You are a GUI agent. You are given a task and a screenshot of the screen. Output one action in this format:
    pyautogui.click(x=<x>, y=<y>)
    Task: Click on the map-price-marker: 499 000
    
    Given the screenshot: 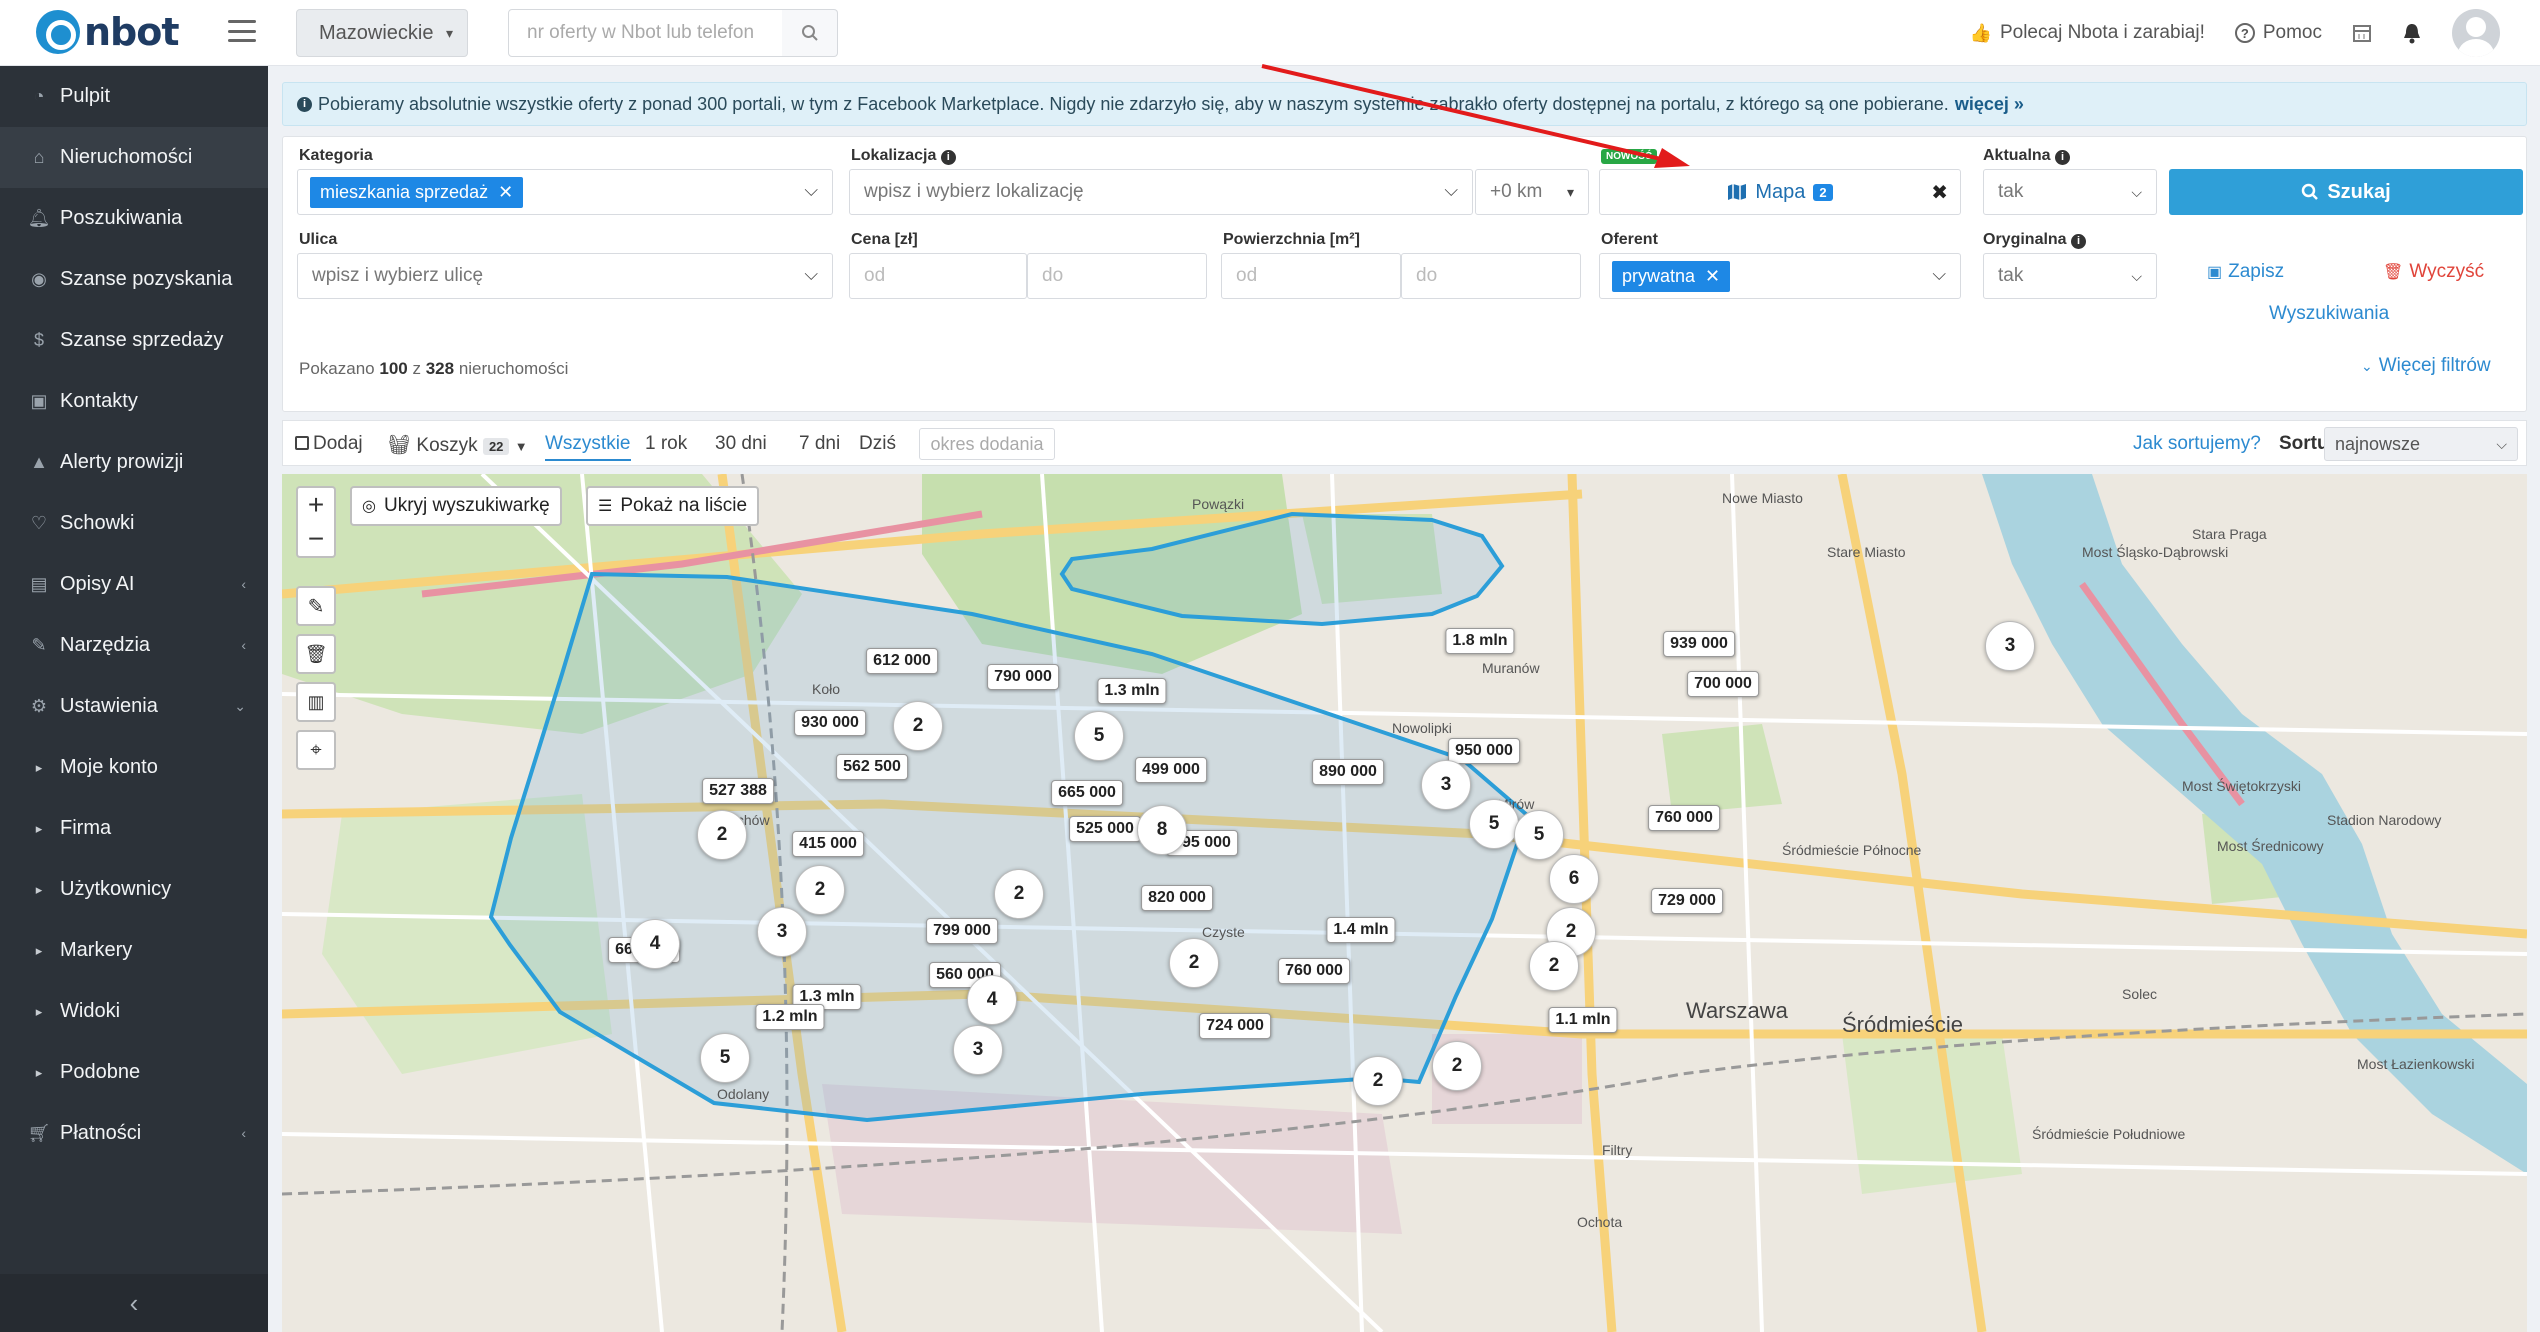 What is the action you would take?
    pyautogui.click(x=1171, y=770)
    